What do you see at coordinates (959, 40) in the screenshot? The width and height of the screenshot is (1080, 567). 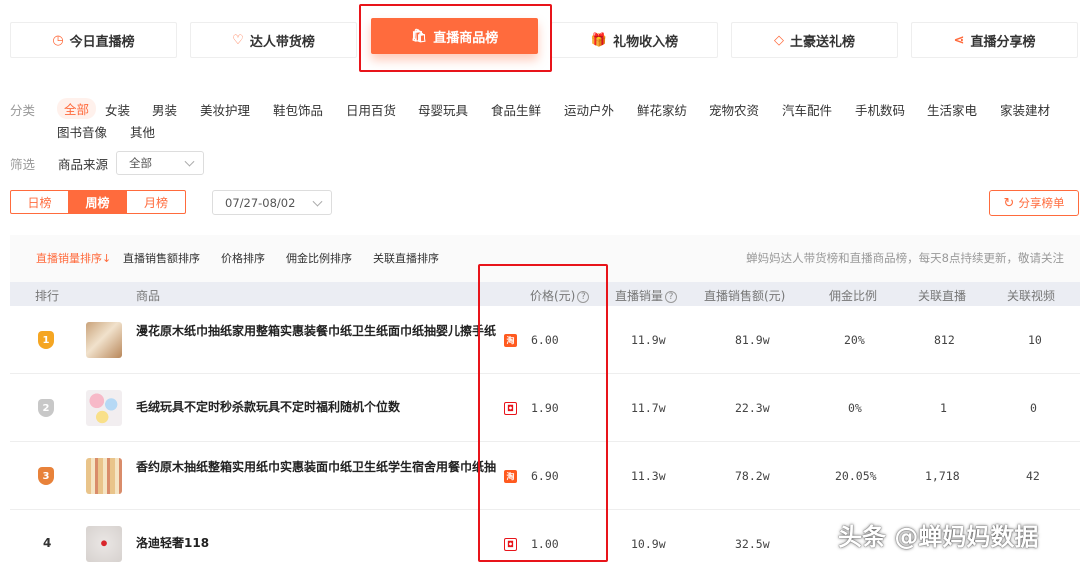 I see `share-icon: ⋖` at bounding box center [959, 40].